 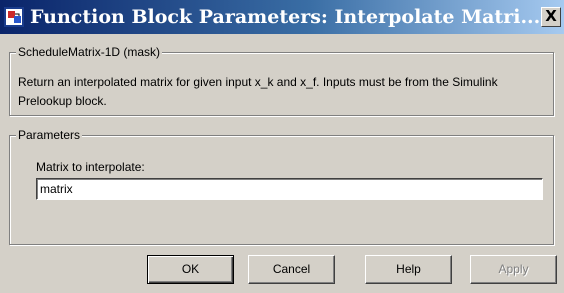 What do you see at coordinates (190, 269) in the screenshot?
I see `ok-button: OK` at bounding box center [190, 269].